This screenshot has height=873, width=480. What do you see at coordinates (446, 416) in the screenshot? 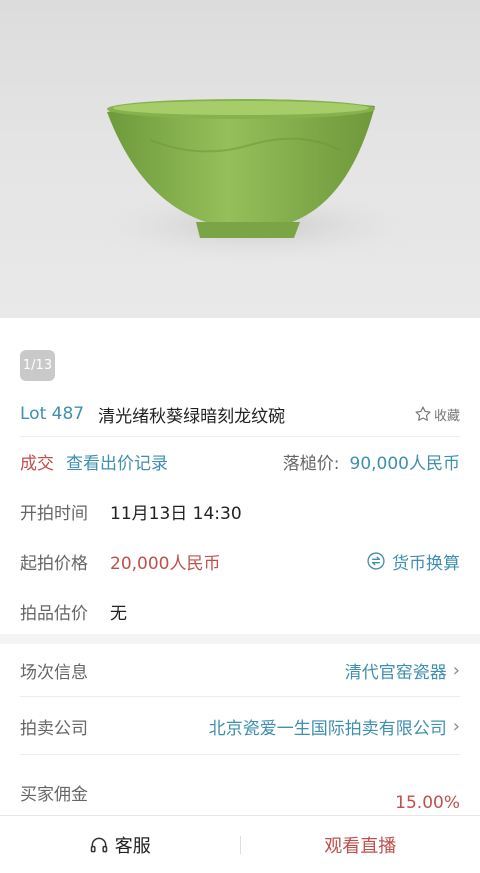
I see `favorite-label: 收藏` at bounding box center [446, 416].